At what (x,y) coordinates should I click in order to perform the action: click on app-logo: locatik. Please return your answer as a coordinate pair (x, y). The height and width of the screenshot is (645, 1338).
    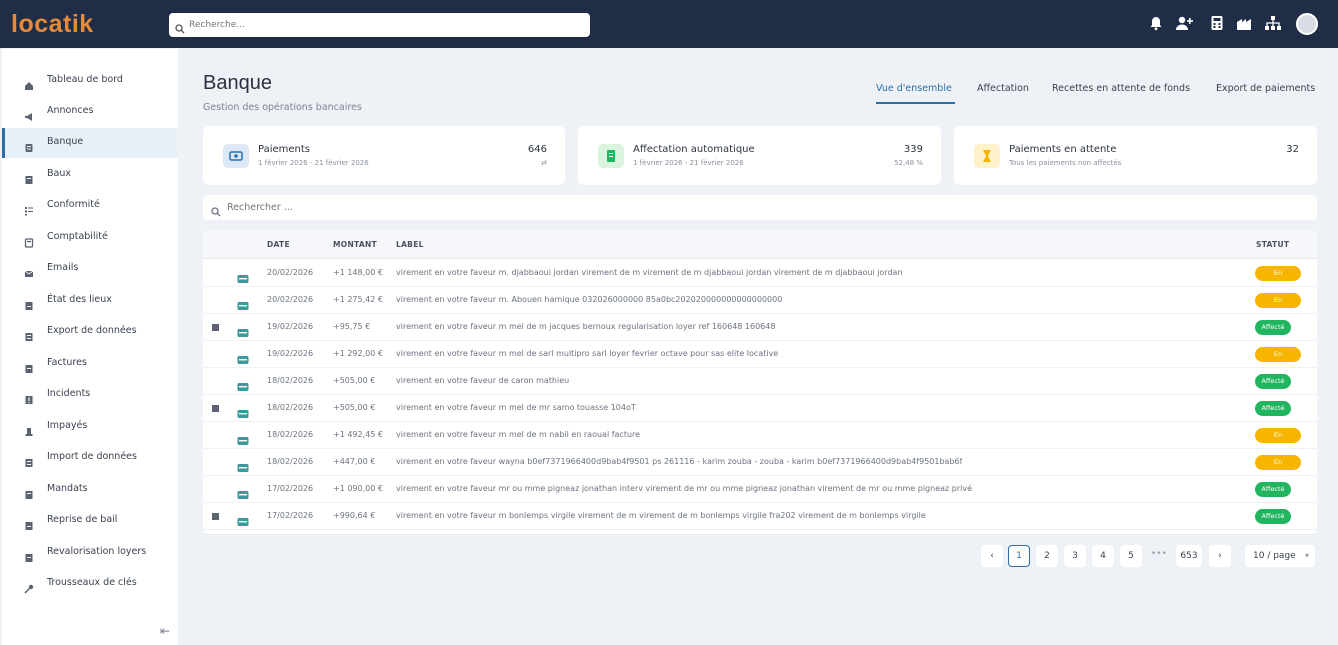
    Looking at the image, I should click on (52, 24).